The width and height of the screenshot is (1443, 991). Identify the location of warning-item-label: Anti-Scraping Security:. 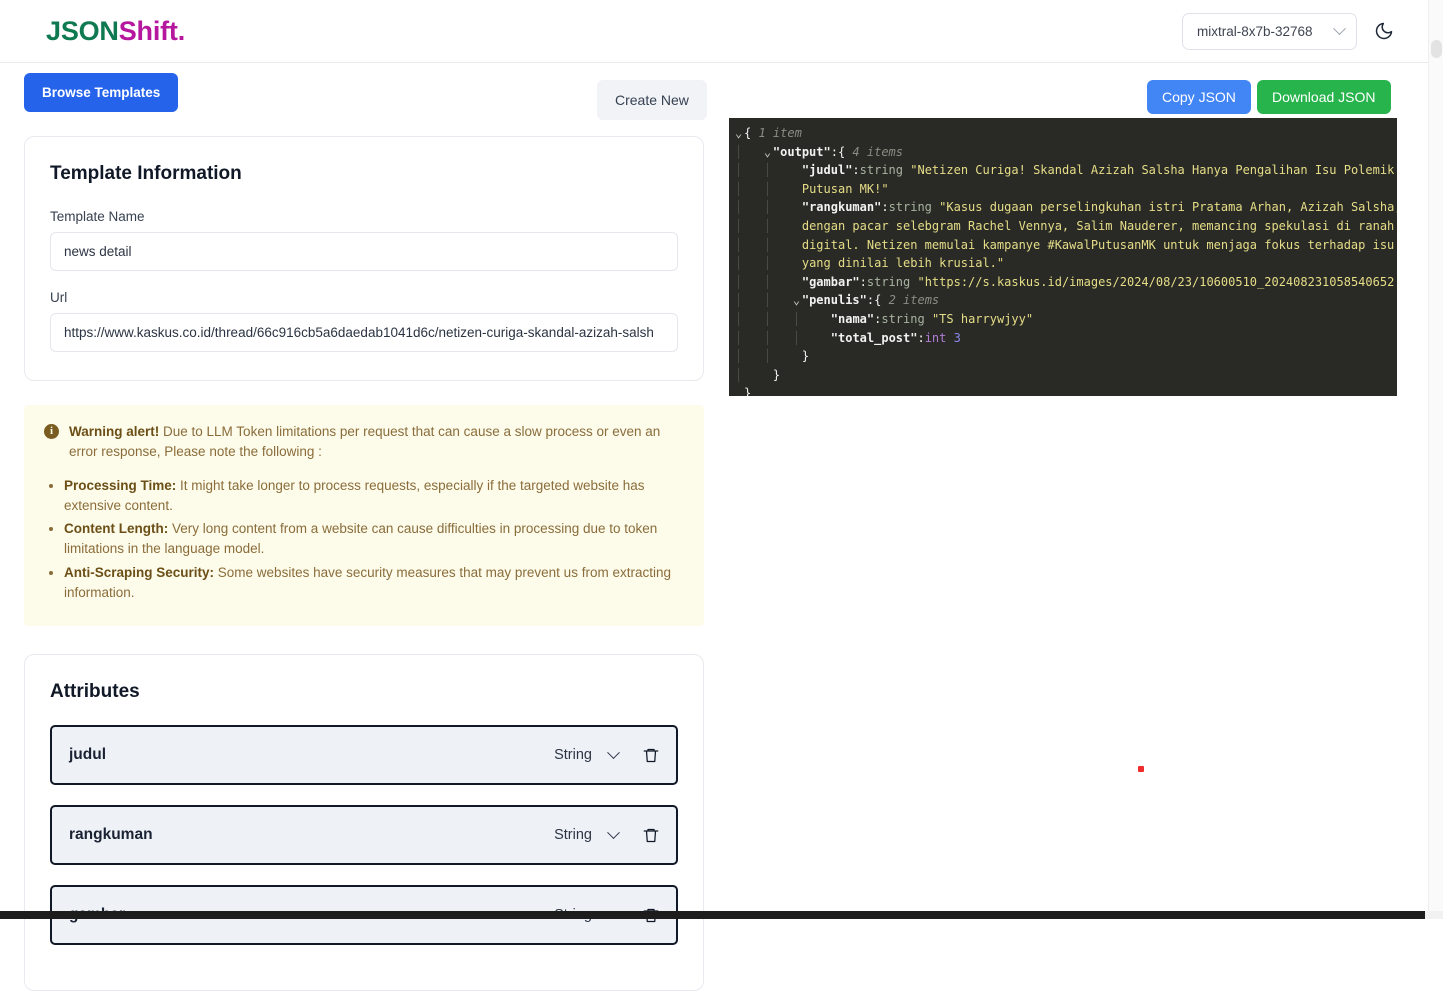
(139, 572).